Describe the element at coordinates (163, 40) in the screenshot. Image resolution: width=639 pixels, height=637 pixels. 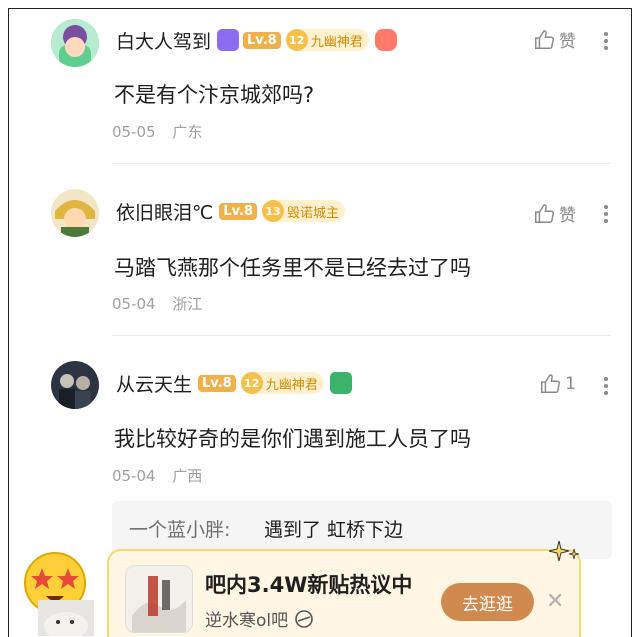
I see `username: 白大人驾到` at that location.